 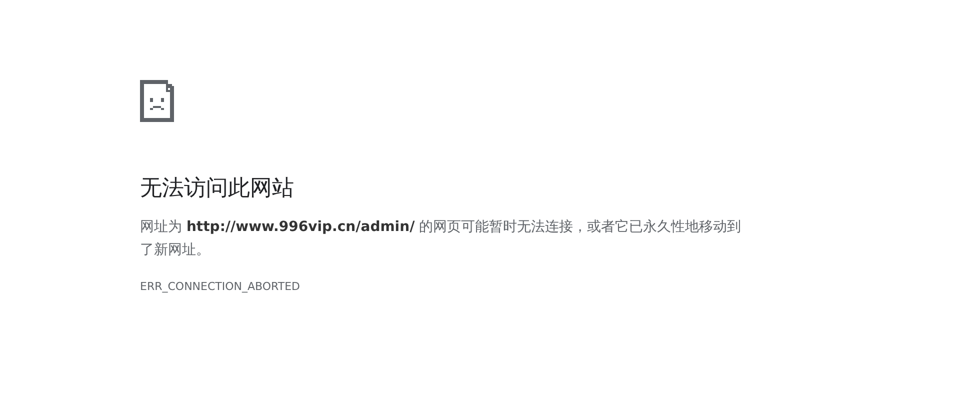 What do you see at coordinates (157, 101) in the screenshot?
I see `sad-page-icon` at bounding box center [157, 101].